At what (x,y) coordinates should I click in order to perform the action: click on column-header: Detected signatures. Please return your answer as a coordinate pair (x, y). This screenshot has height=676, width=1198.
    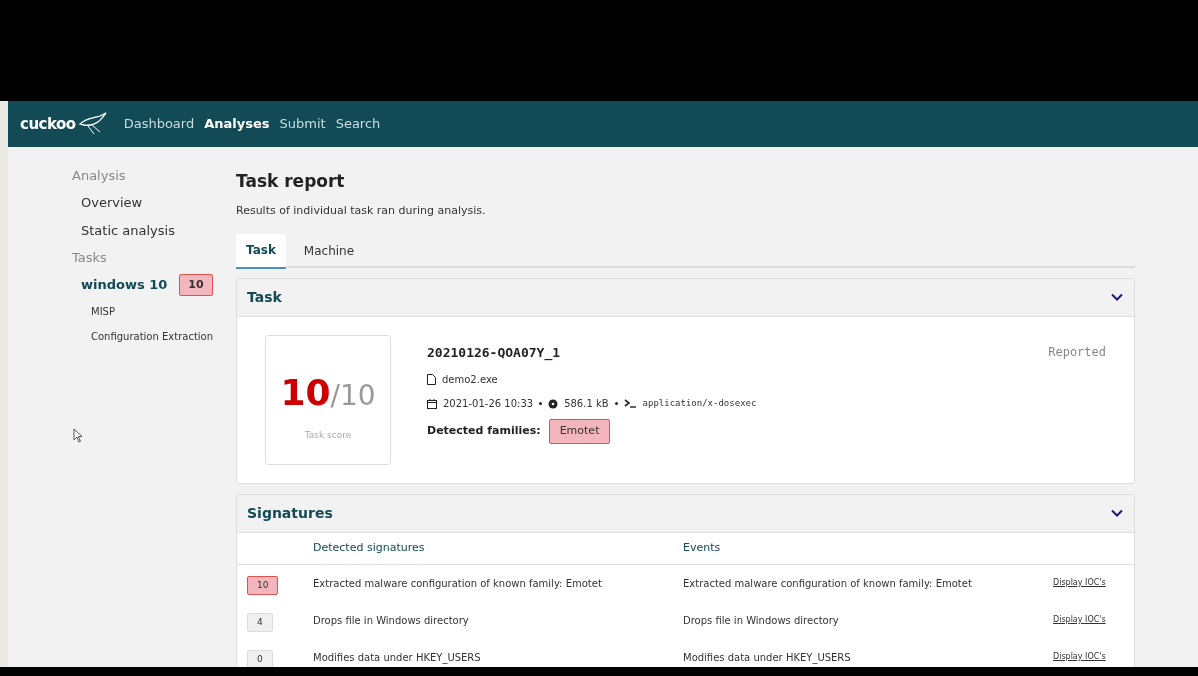
    Looking at the image, I should click on (369, 547).